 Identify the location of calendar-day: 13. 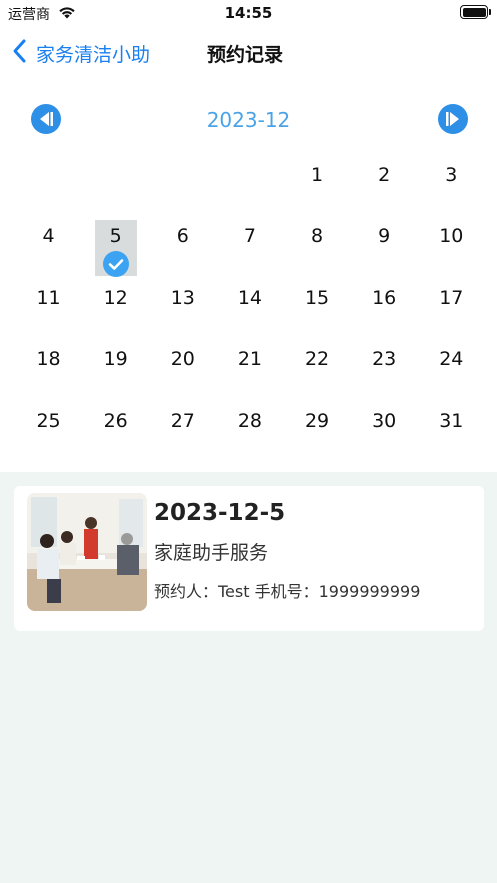
(182, 298).